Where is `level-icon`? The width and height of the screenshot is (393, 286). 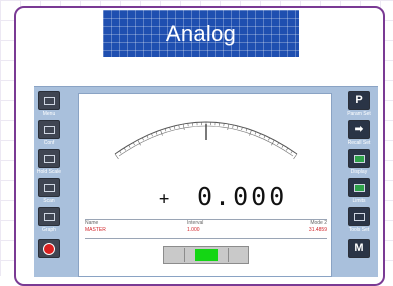 level-icon is located at coordinates (359, 188).